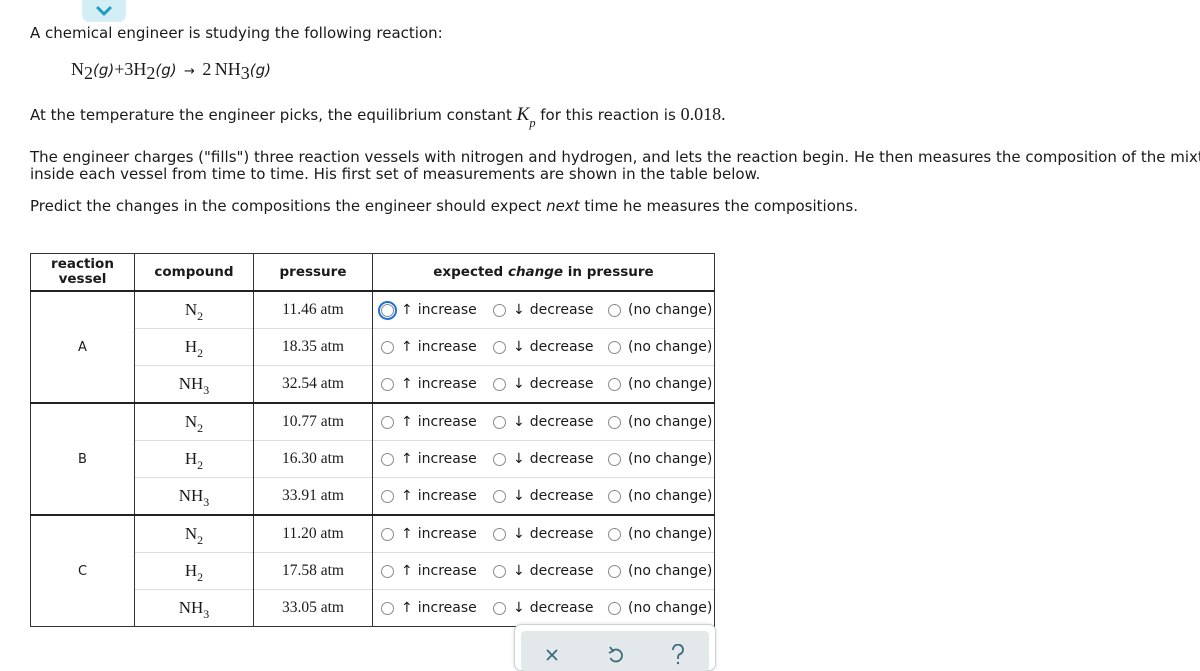 The image size is (1200, 671). Describe the element at coordinates (313, 421) in the screenshot. I see `pressure-value: 10.77 atm` at that location.